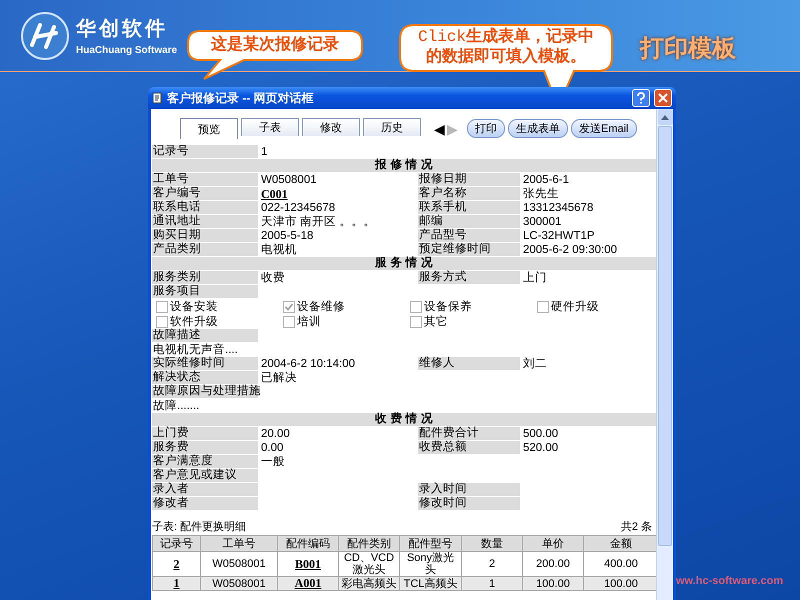  I want to click on headline: 打印模板, so click(688, 49).